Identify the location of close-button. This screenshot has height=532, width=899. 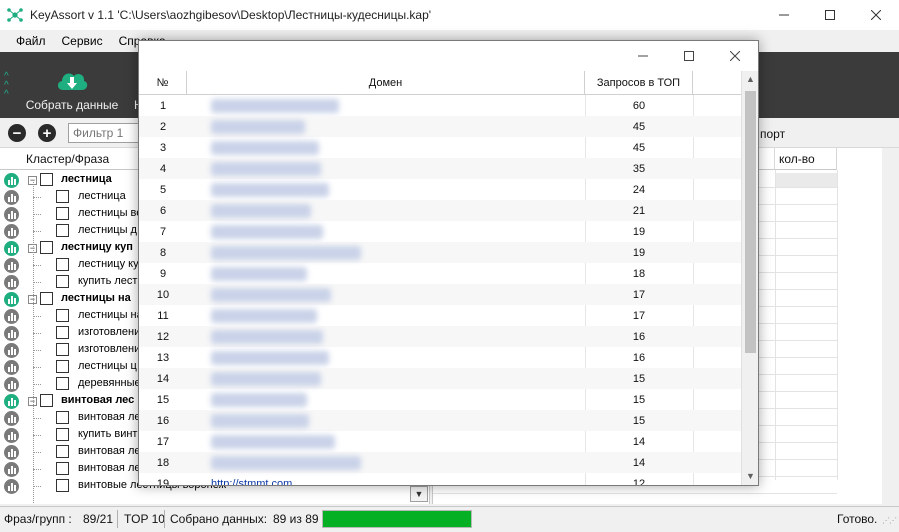
(876, 15).